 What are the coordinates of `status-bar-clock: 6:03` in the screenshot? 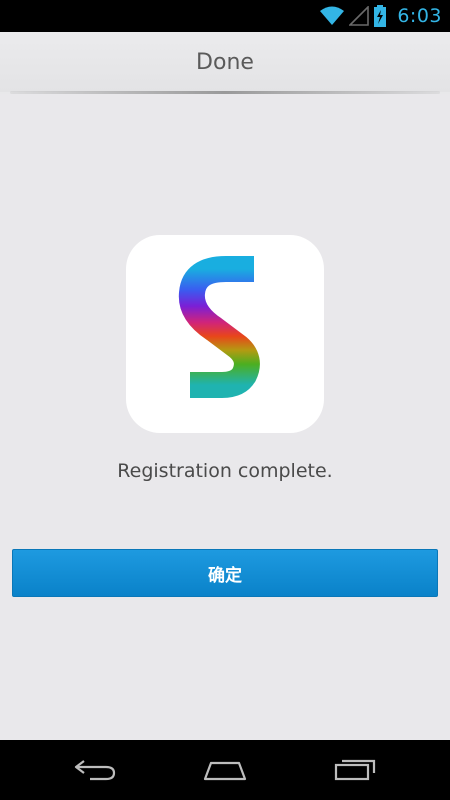 It's located at (419, 16).